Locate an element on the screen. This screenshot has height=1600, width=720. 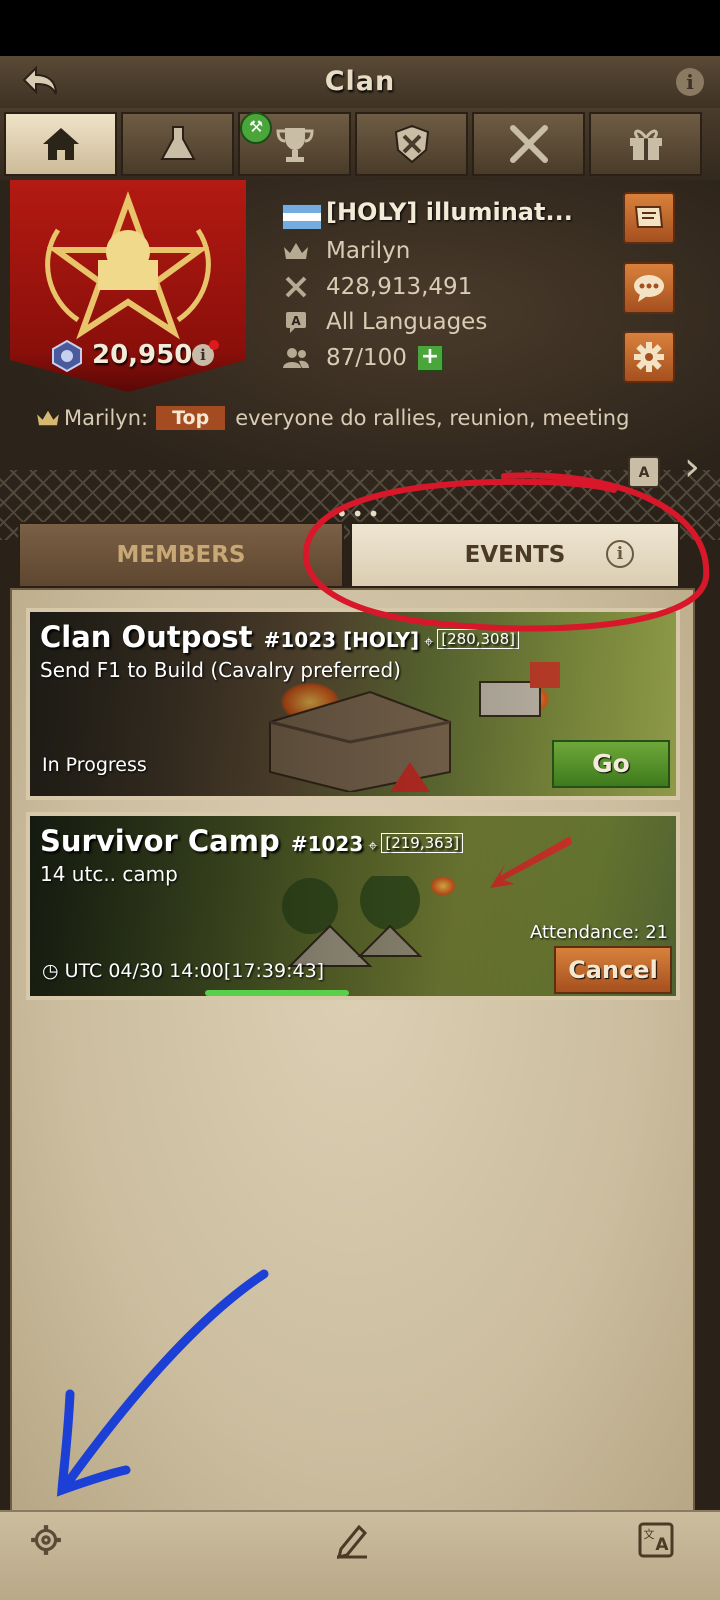
event-title-row: Survivor Camp #1023 ⌖ [219,363] is located at coordinates (252, 841).